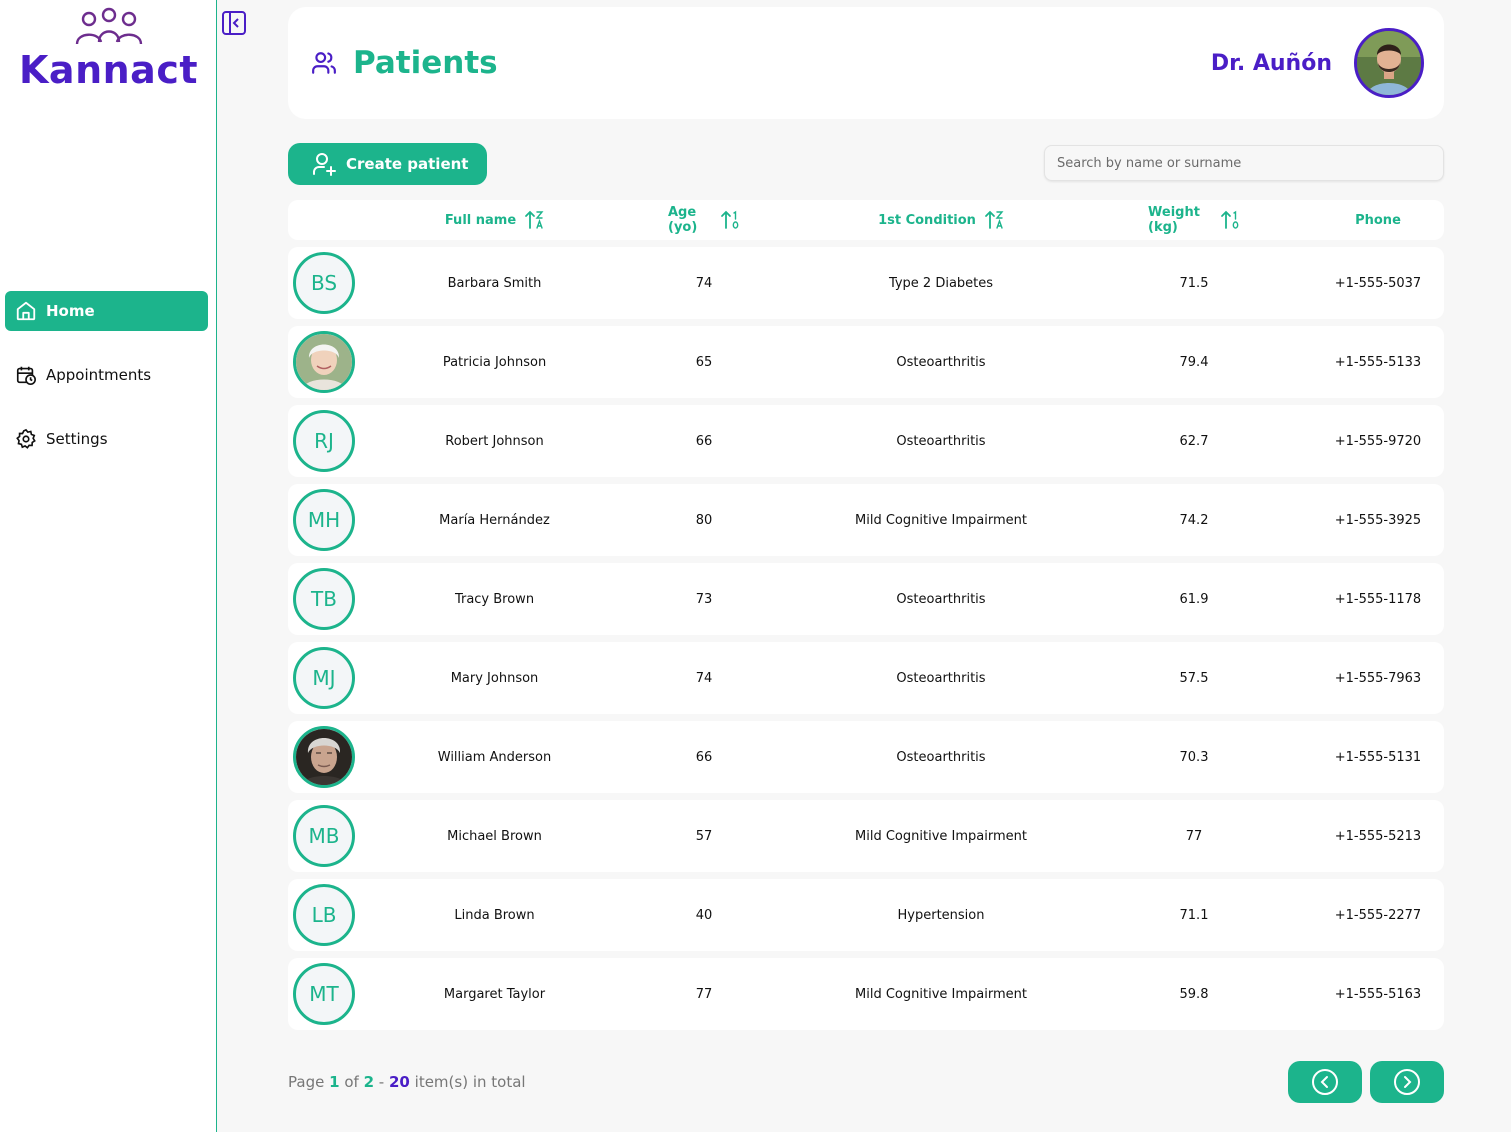  I want to click on patient-name: Mary Johnson, so click(494, 678).